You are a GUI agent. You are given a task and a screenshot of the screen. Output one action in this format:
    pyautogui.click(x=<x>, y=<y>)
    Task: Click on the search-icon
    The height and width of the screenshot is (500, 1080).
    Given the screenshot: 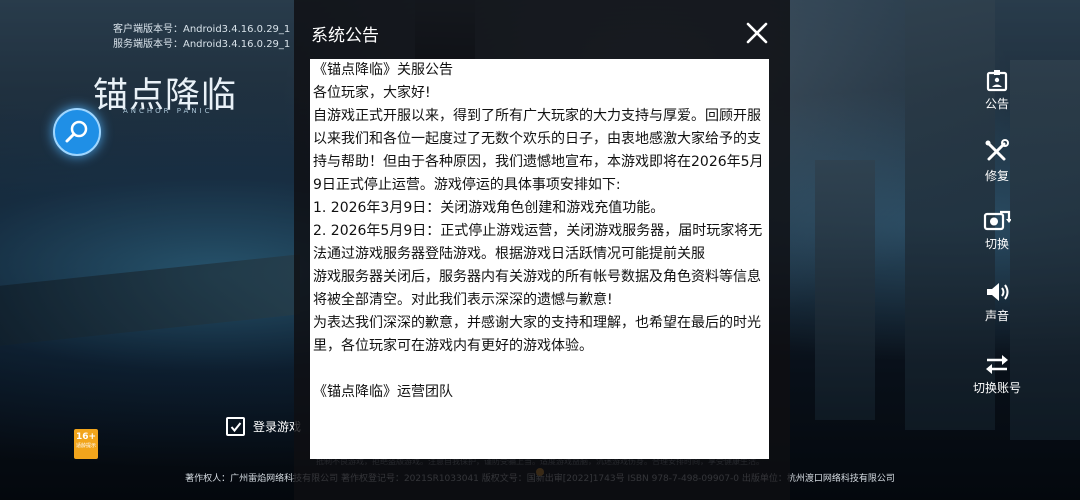 What is the action you would take?
    pyautogui.click(x=76, y=131)
    